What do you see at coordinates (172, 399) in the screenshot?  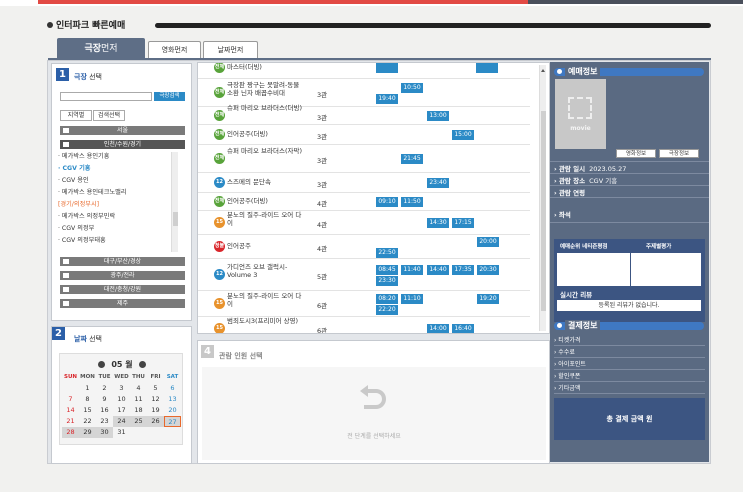 I see `calendar-day: 13` at bounding box center [172, 399].